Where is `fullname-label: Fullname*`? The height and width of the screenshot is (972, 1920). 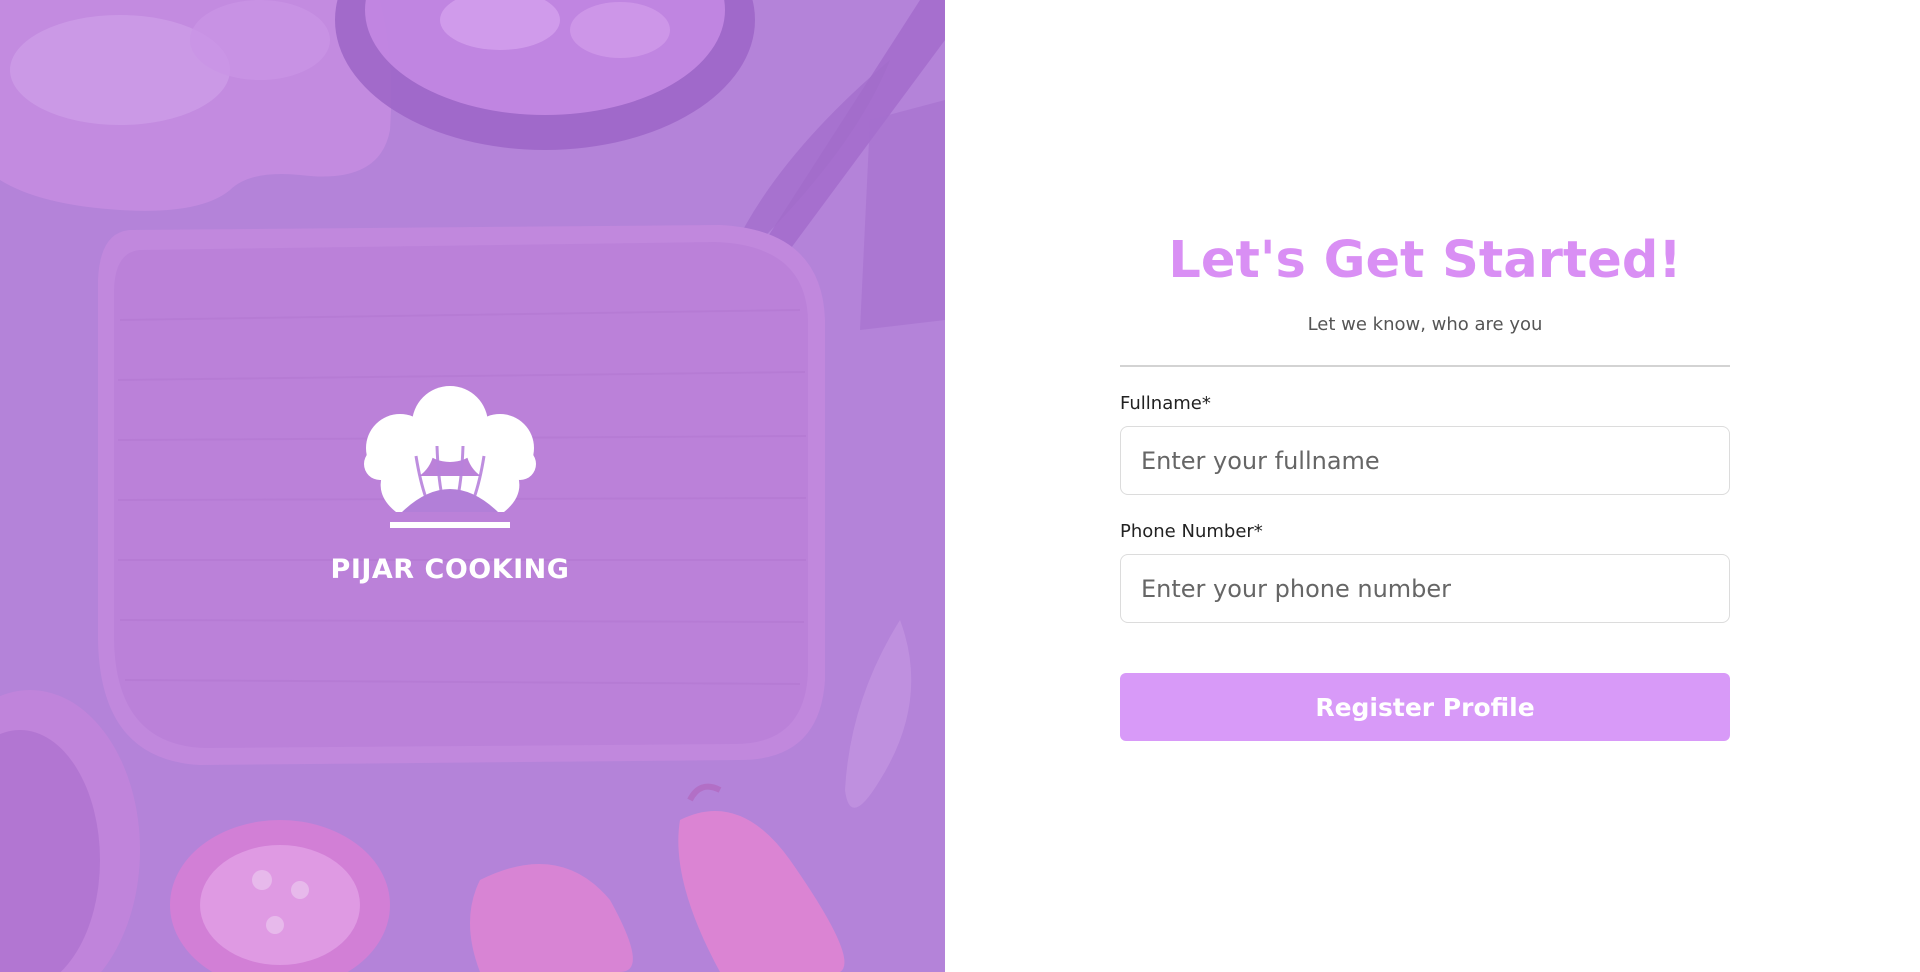 fullname-label: Fullname* is located at coordinates (1165, 403).